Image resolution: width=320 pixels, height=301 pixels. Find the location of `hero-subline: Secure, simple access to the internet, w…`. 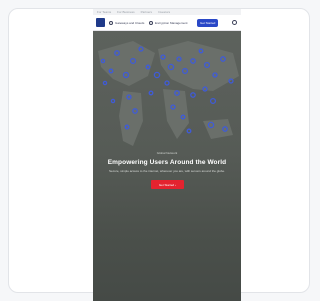

hero-subline: Secure, simple access to the internet, w… is located at coordinates (167, 171).